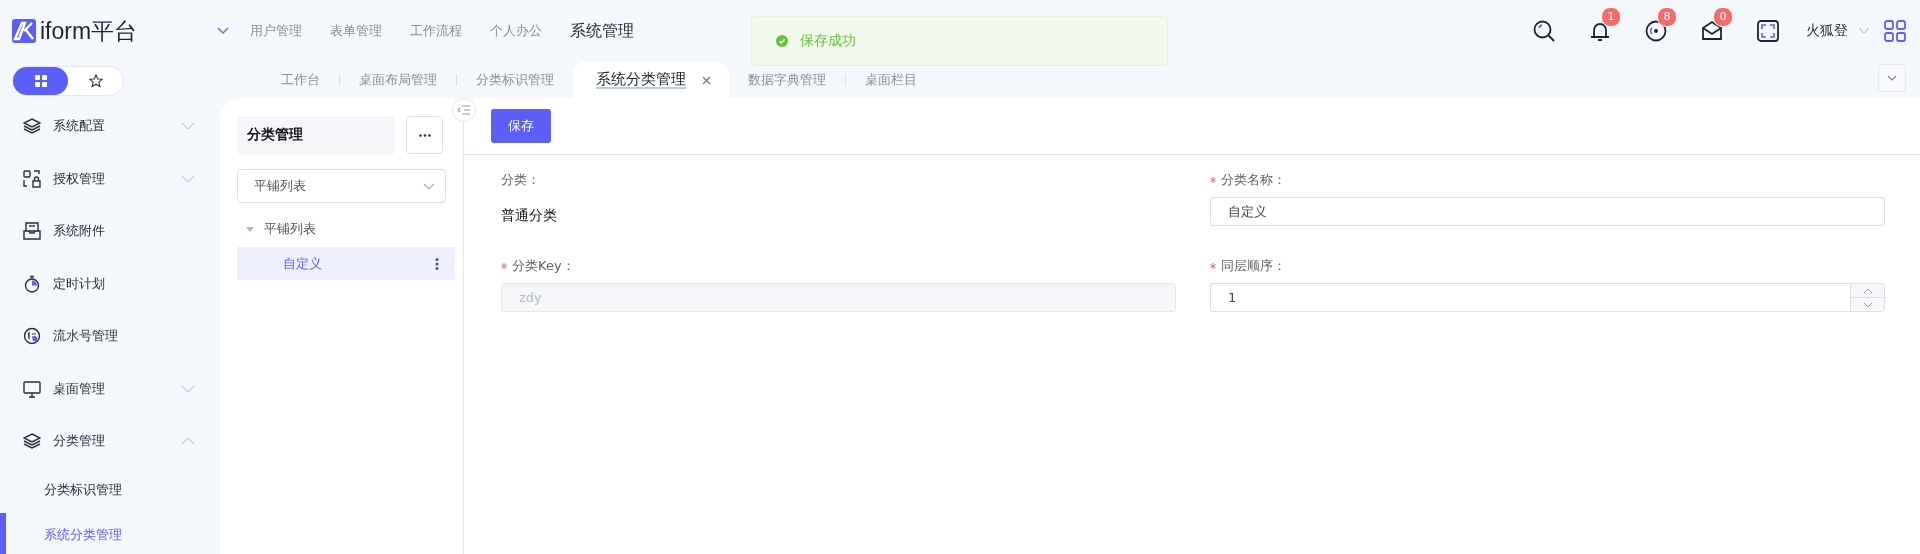 This screenshot has height=554, width=1920. What do you see at coordinates (346, 263) in the screenshot?
I see `tree-node: 自定义` at bounding box center [346, 263].